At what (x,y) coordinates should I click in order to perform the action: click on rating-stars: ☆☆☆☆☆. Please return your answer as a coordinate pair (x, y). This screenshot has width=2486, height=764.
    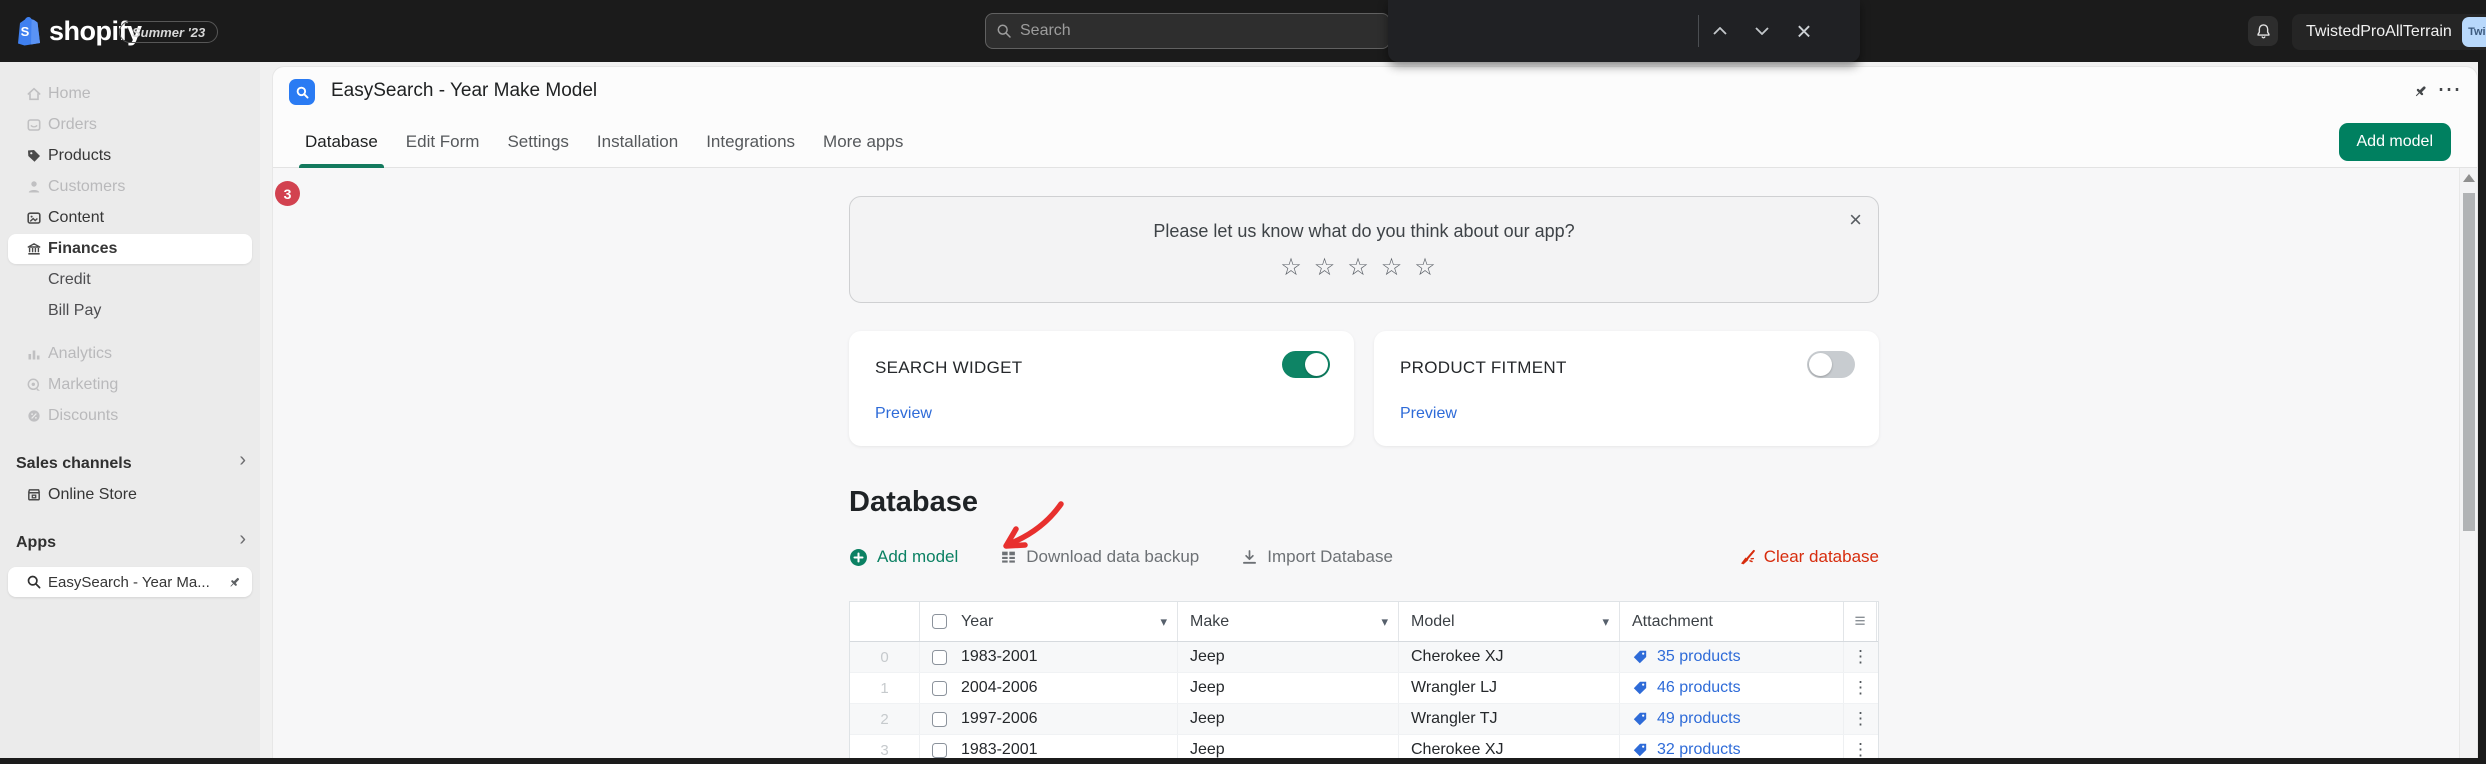
    Looking at the image, I should click on (1364, 267).